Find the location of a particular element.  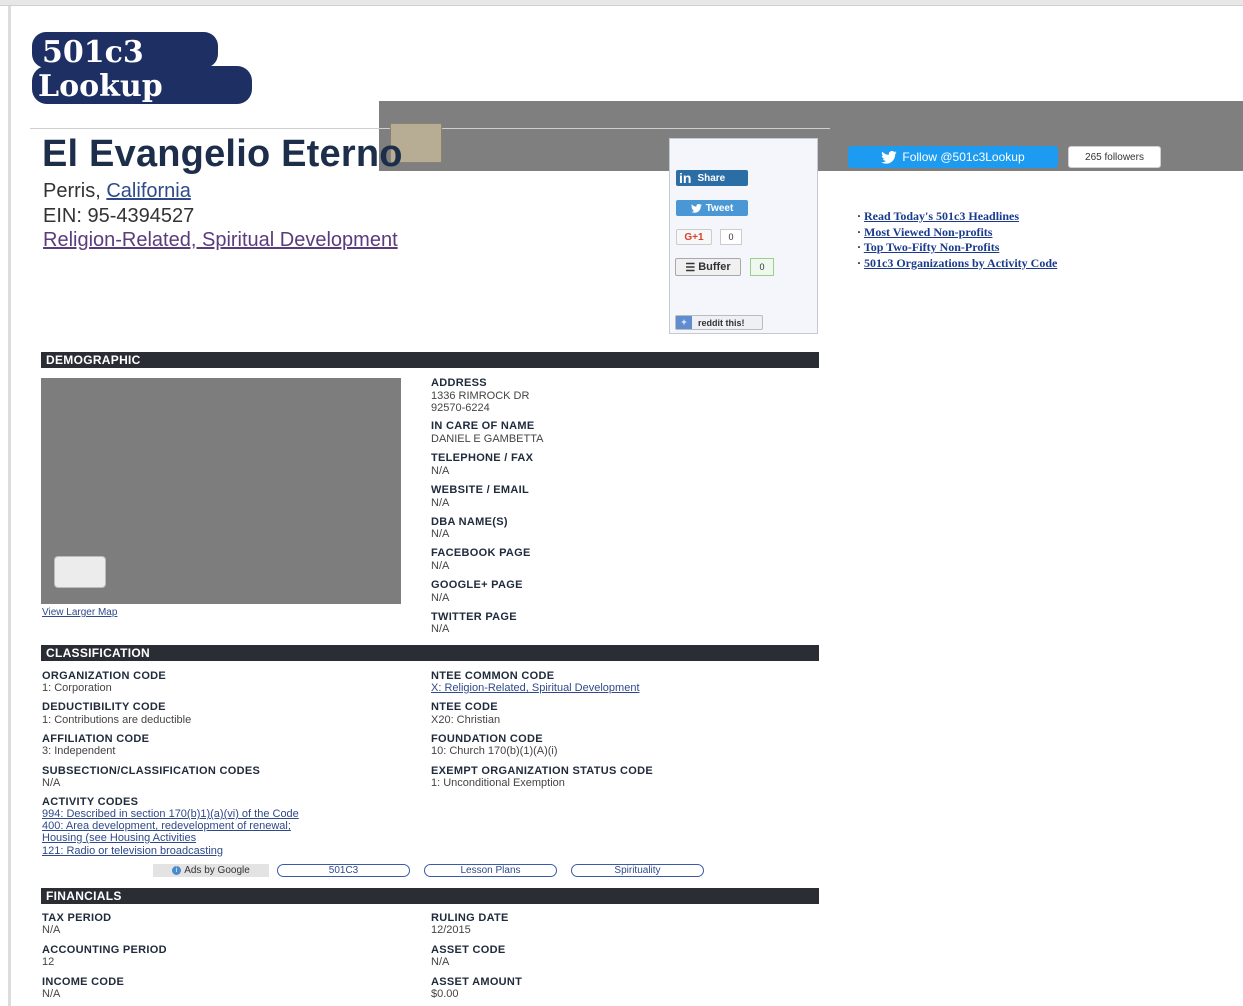

reddit-label: reddit this! is located at coordinates (721, 322).